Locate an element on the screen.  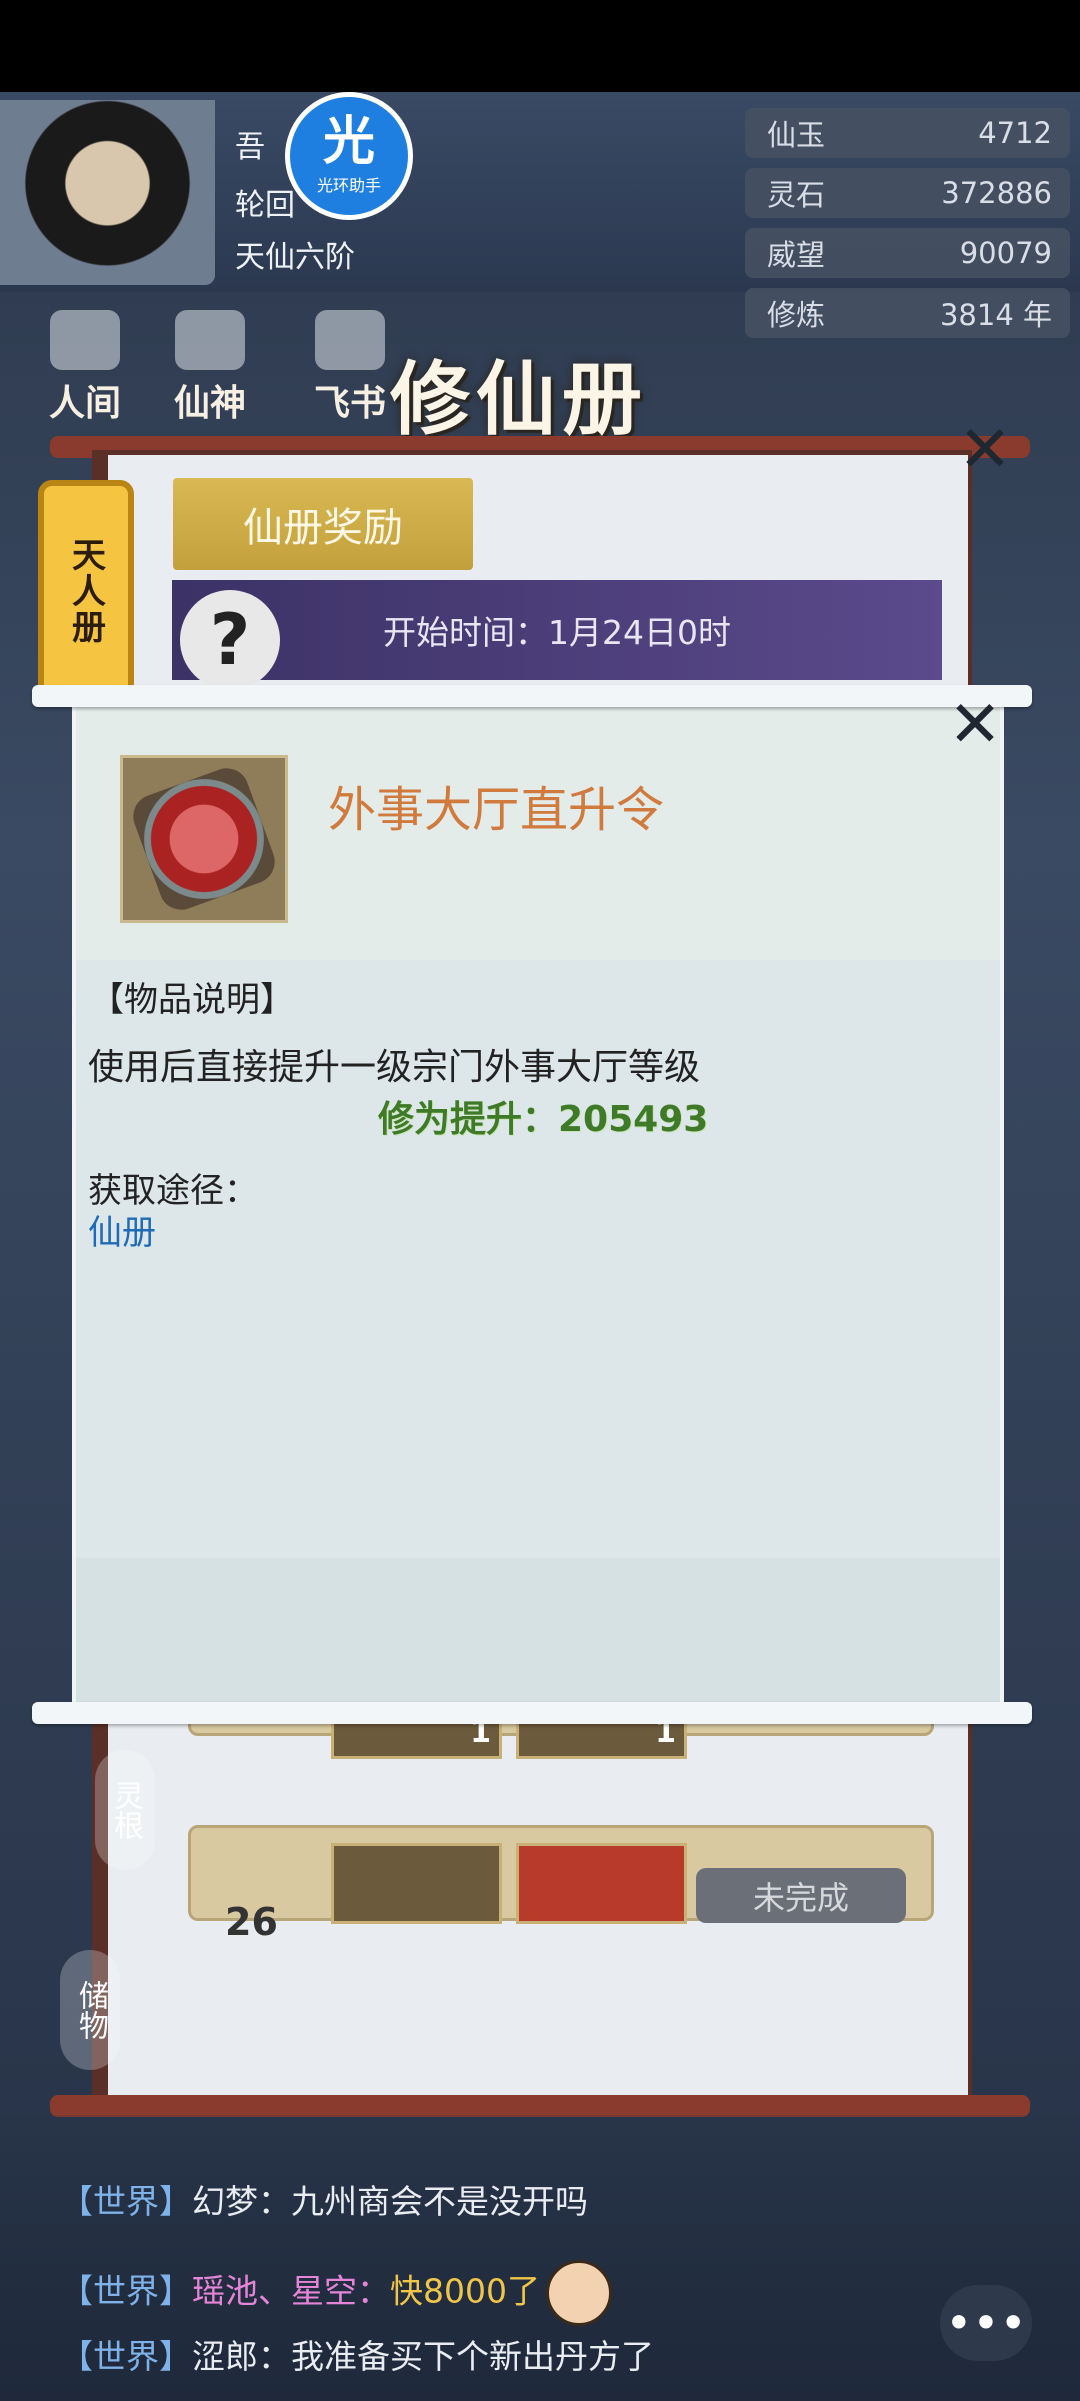
reward-button: 仙册奖励 is located at coordinates (323, 524).